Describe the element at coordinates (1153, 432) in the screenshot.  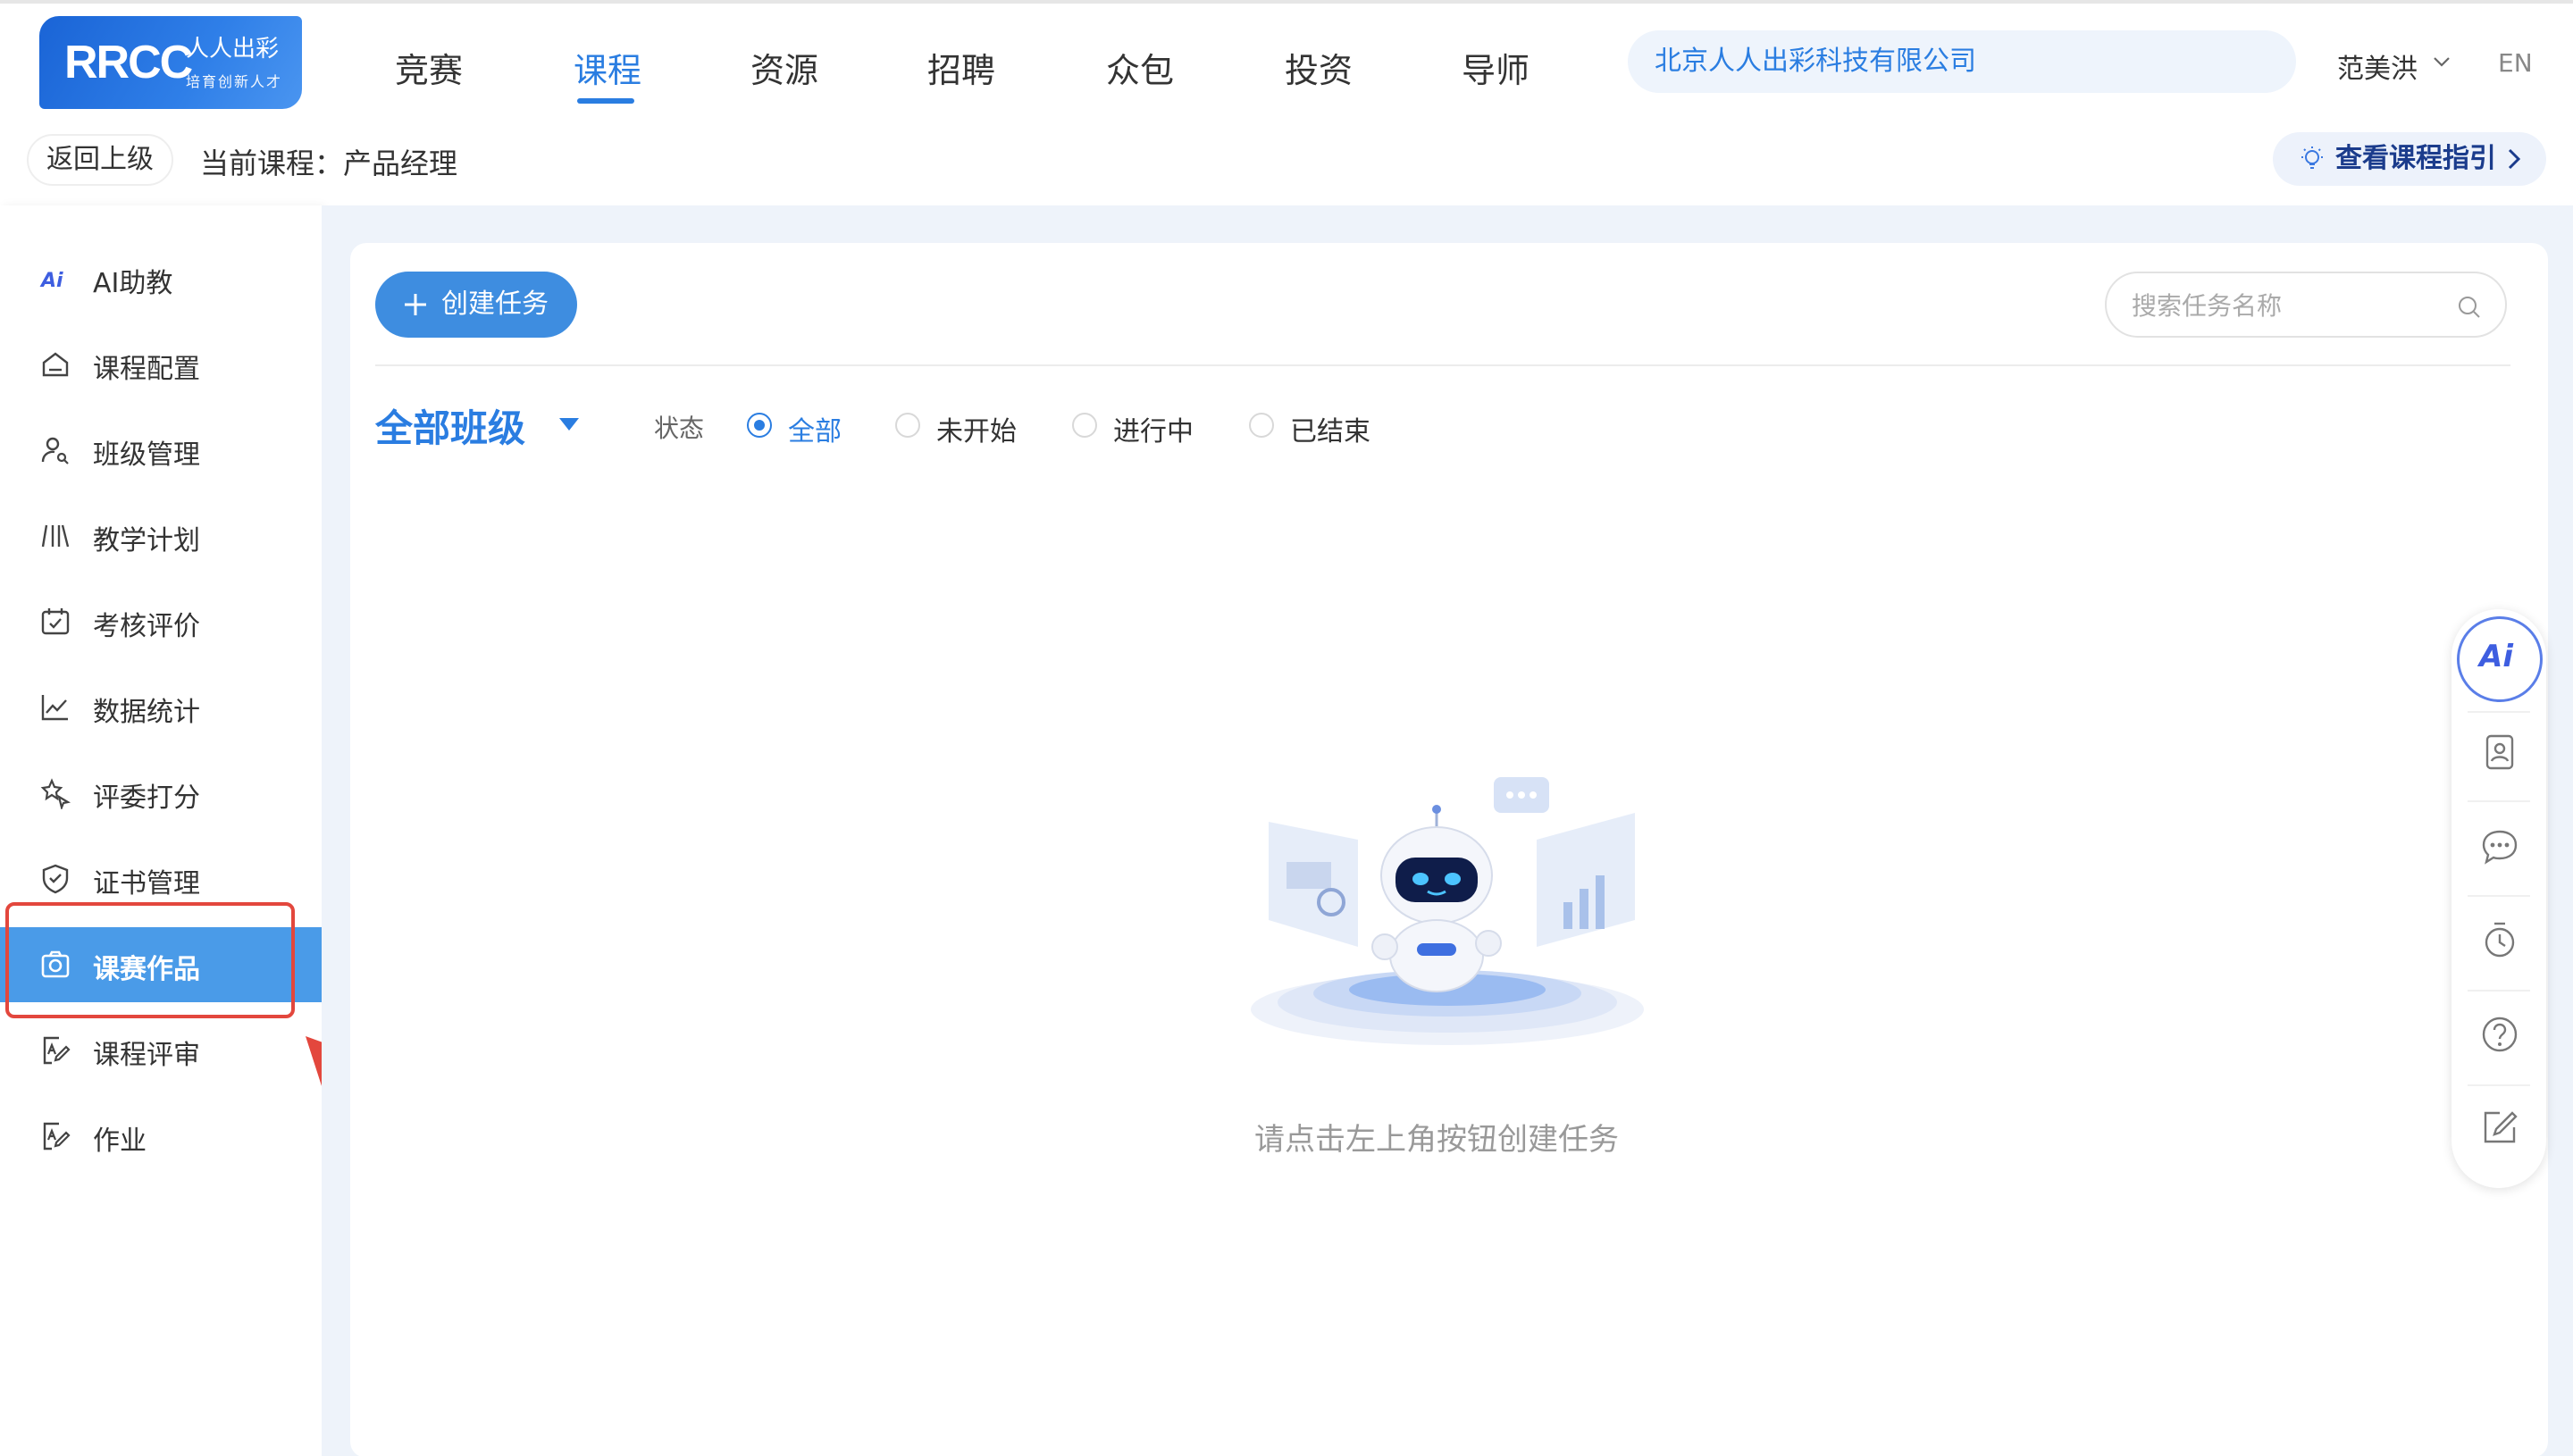
I see `status-option-label: 进行中` at that location.